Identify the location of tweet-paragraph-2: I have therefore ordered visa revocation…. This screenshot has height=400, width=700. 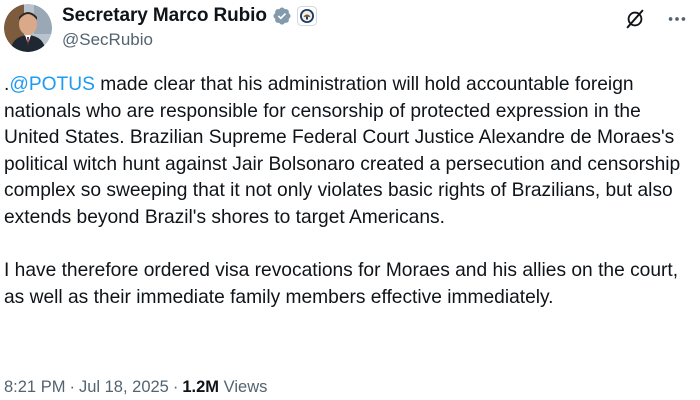
(341, 284).